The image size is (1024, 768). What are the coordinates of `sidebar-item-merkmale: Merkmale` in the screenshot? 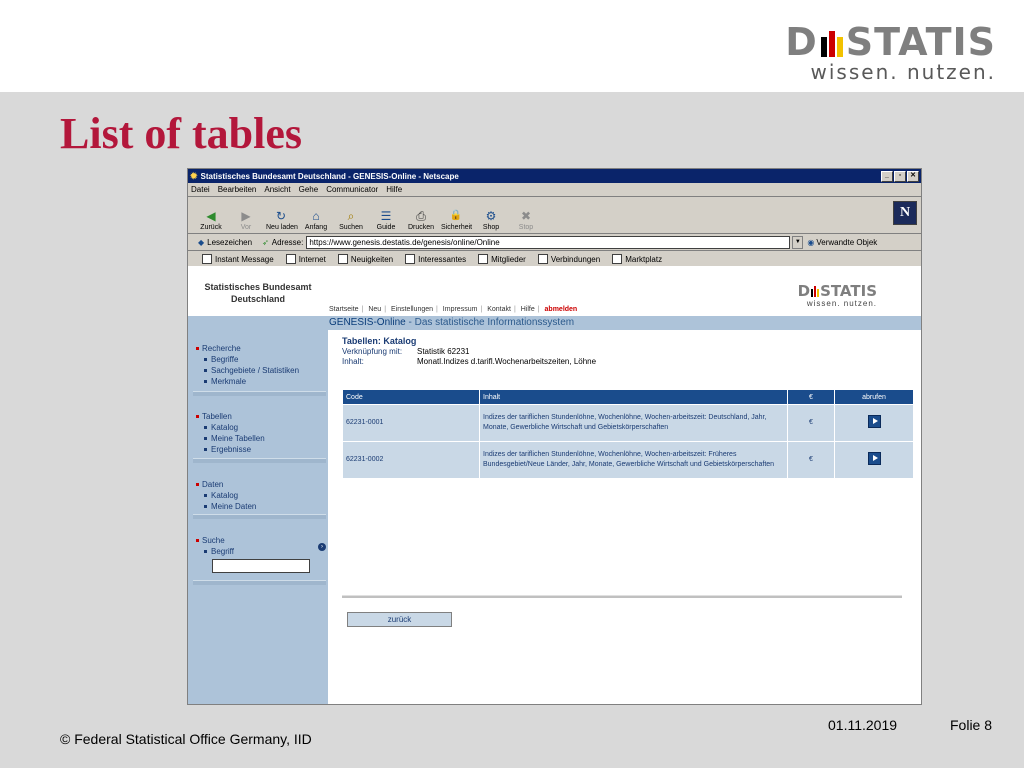 It's located at (258, 381).